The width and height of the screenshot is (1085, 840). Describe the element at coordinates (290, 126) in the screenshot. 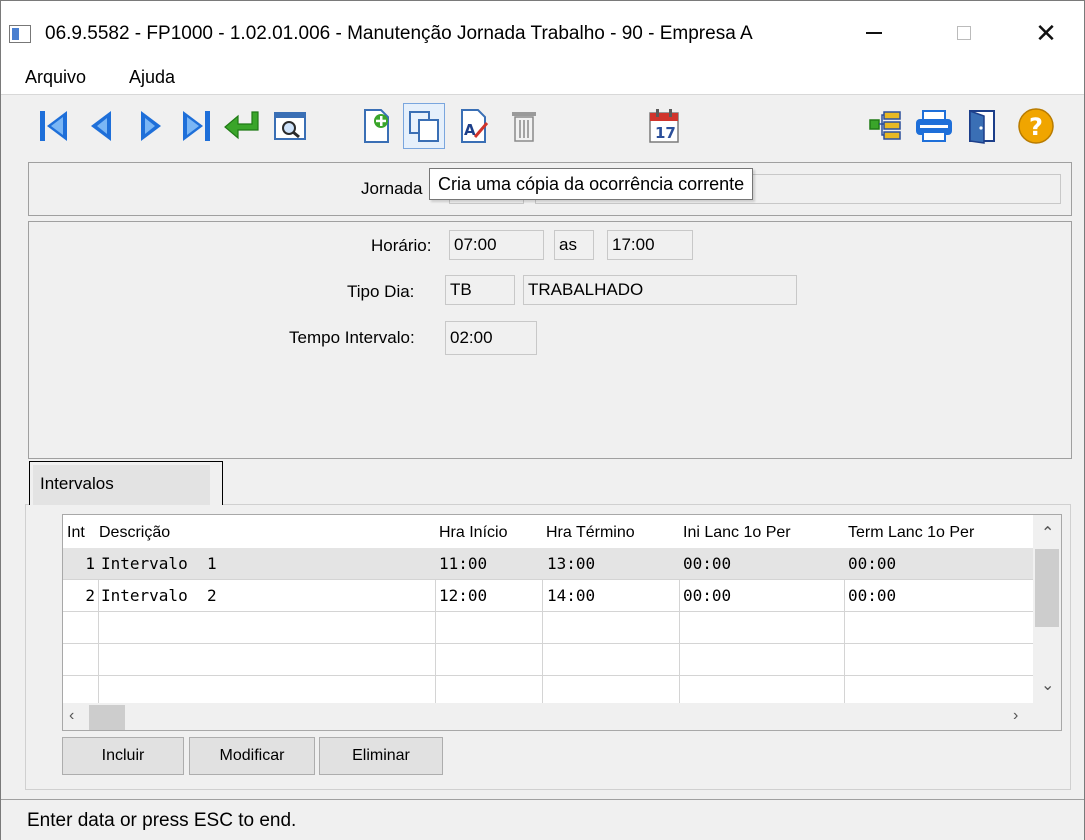

I see `search-preview-icon` at that location.